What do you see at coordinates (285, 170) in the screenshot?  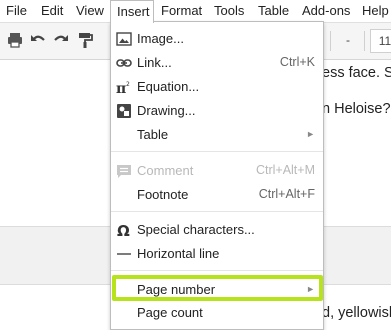 I see `menu-item-shortcut: Ctrl+Alt+M` at bounding box center [285, 170].